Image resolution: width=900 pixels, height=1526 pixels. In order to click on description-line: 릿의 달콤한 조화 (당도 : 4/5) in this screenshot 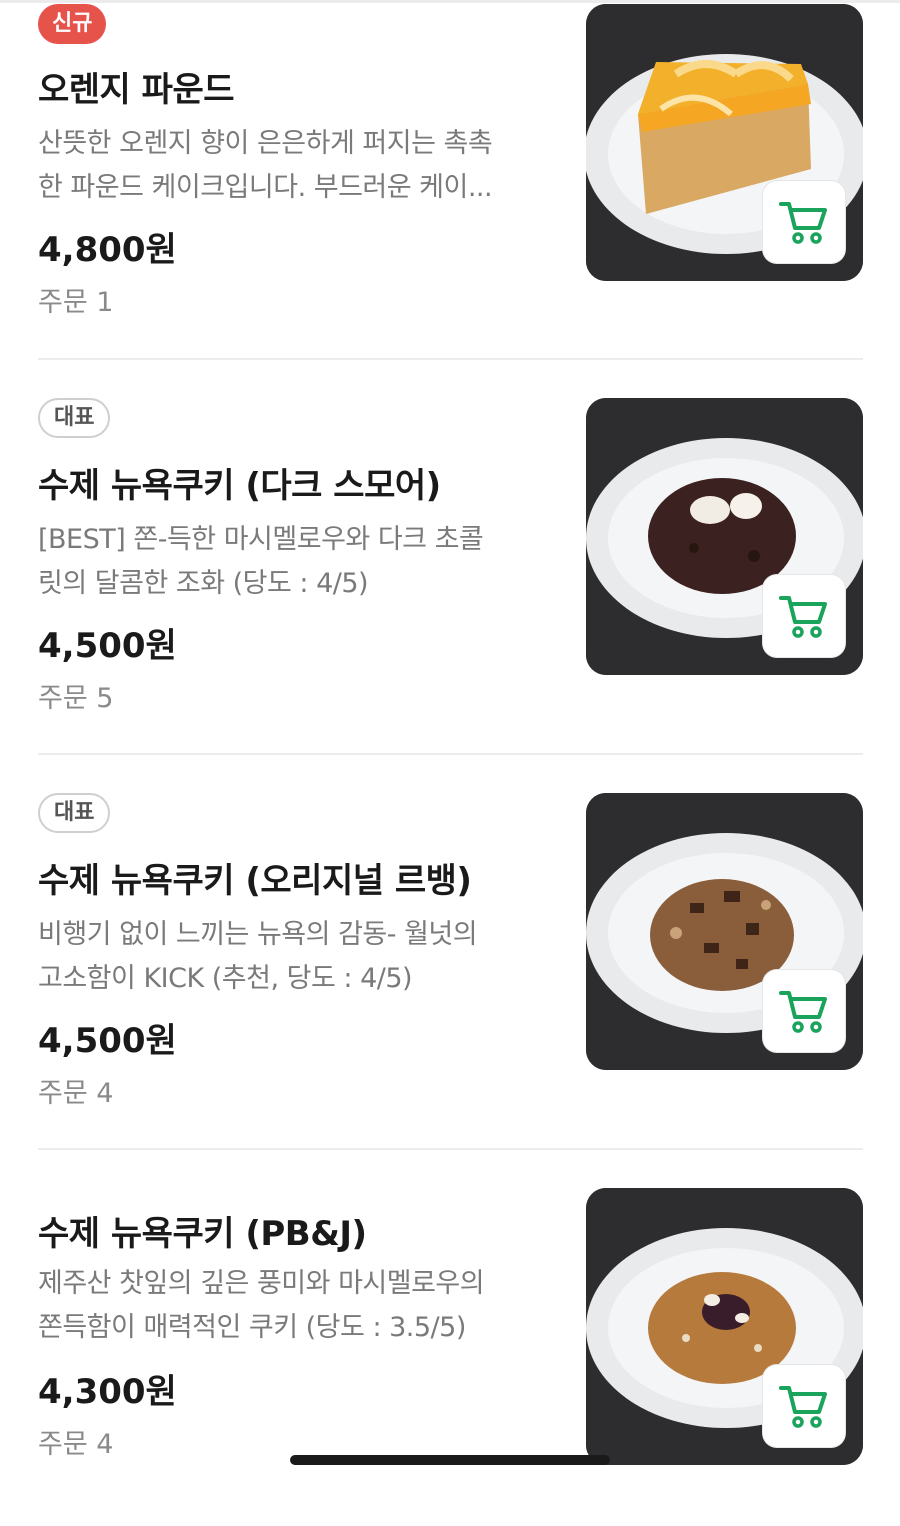, I will do `click(203, 583)`.